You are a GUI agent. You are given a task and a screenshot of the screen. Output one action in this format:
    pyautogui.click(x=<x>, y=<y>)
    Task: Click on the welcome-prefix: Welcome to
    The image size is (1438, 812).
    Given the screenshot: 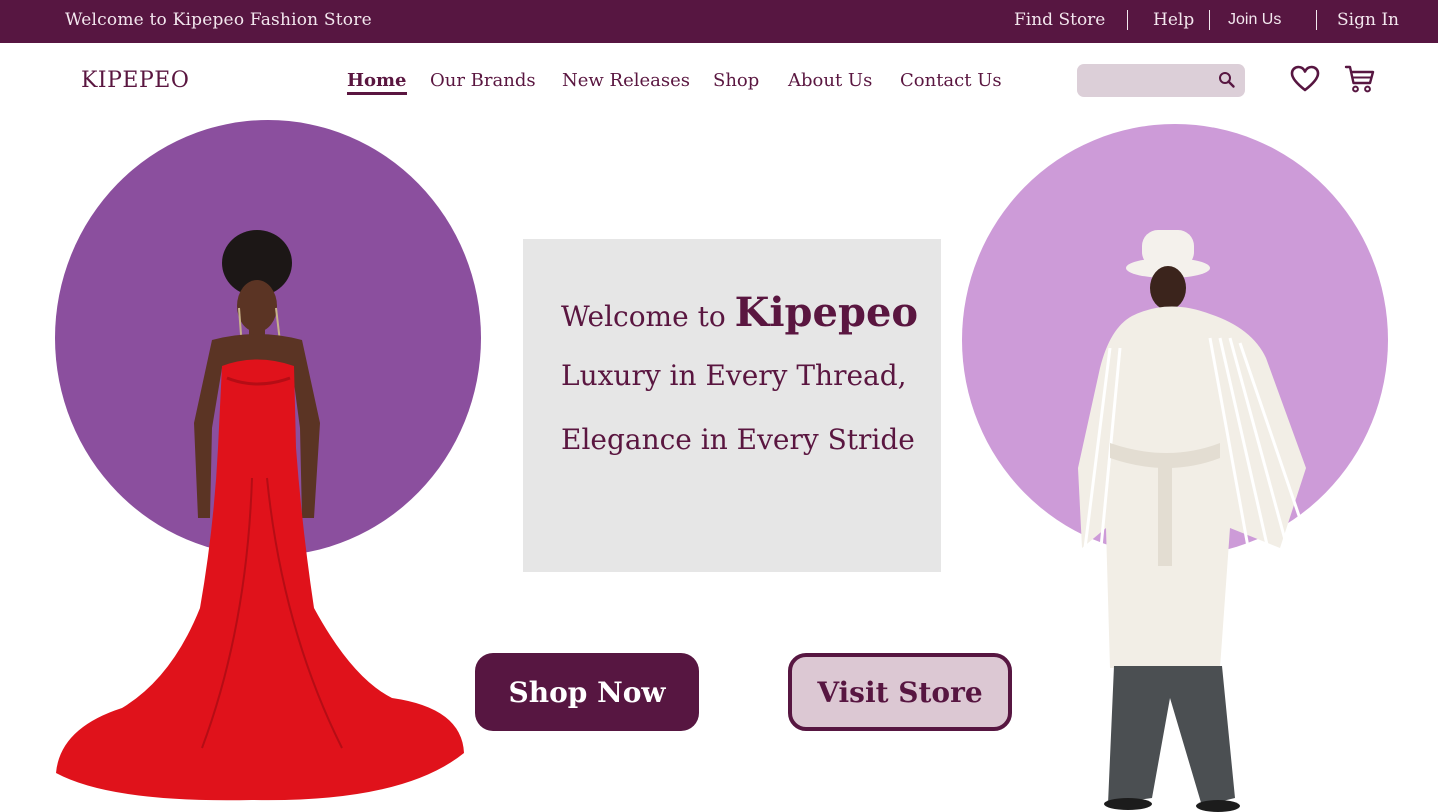 What is the action you would take?
    pyautogui.click(x=648, y=316)
    